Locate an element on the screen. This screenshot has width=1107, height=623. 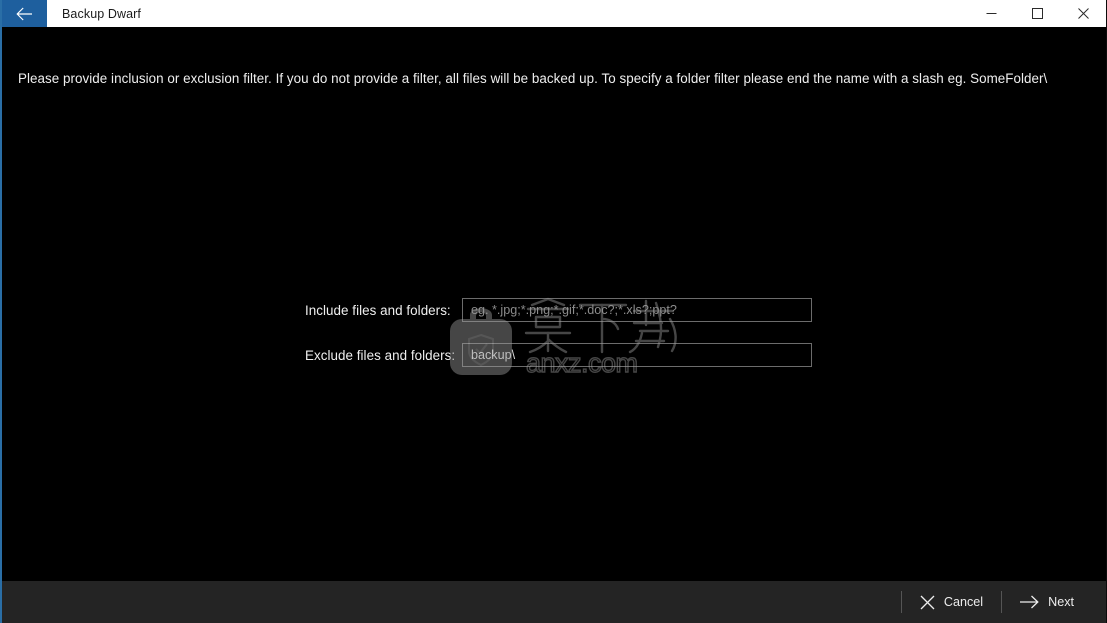
exclude-field-row: Exclude files and folders: is located at coordinates (558, 355).